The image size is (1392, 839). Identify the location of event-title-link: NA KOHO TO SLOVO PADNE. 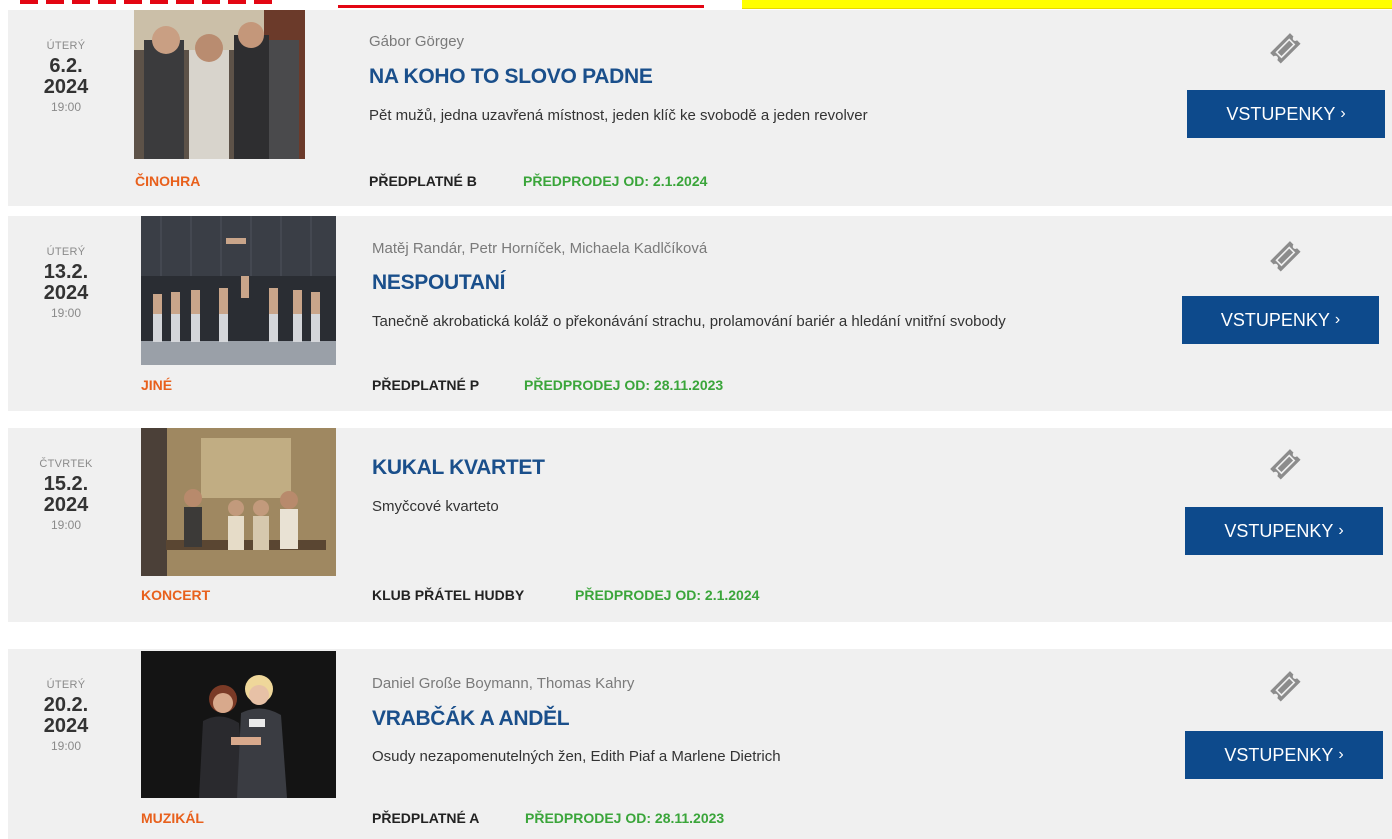
(511, 77).